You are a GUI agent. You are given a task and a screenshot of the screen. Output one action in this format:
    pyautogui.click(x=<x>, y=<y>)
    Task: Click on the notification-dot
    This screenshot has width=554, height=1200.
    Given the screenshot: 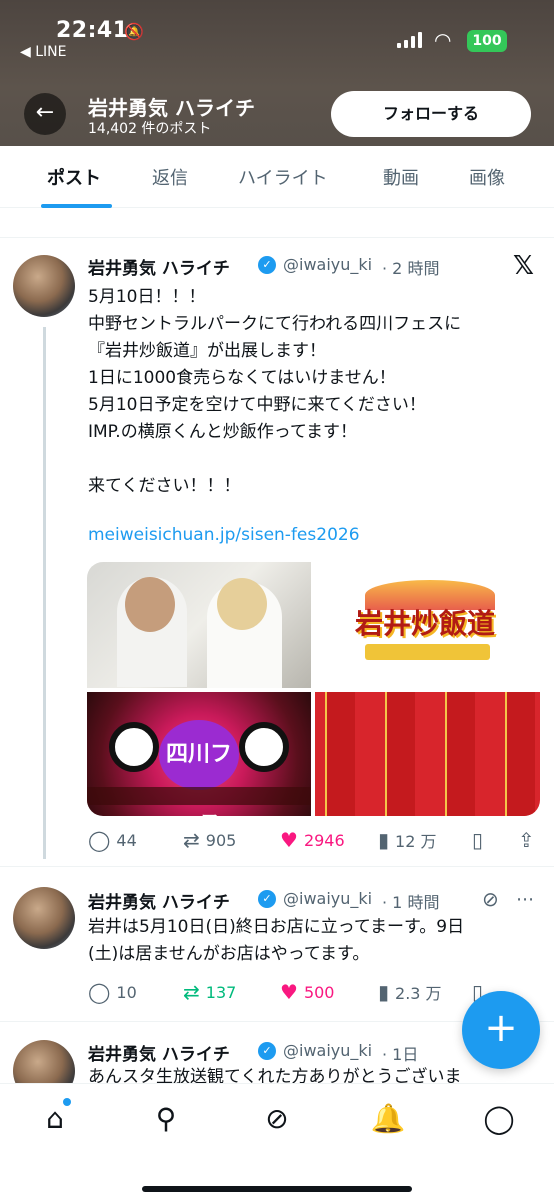 What is the action you would take?
    pyautogui.click(x=67, y=1102)
    